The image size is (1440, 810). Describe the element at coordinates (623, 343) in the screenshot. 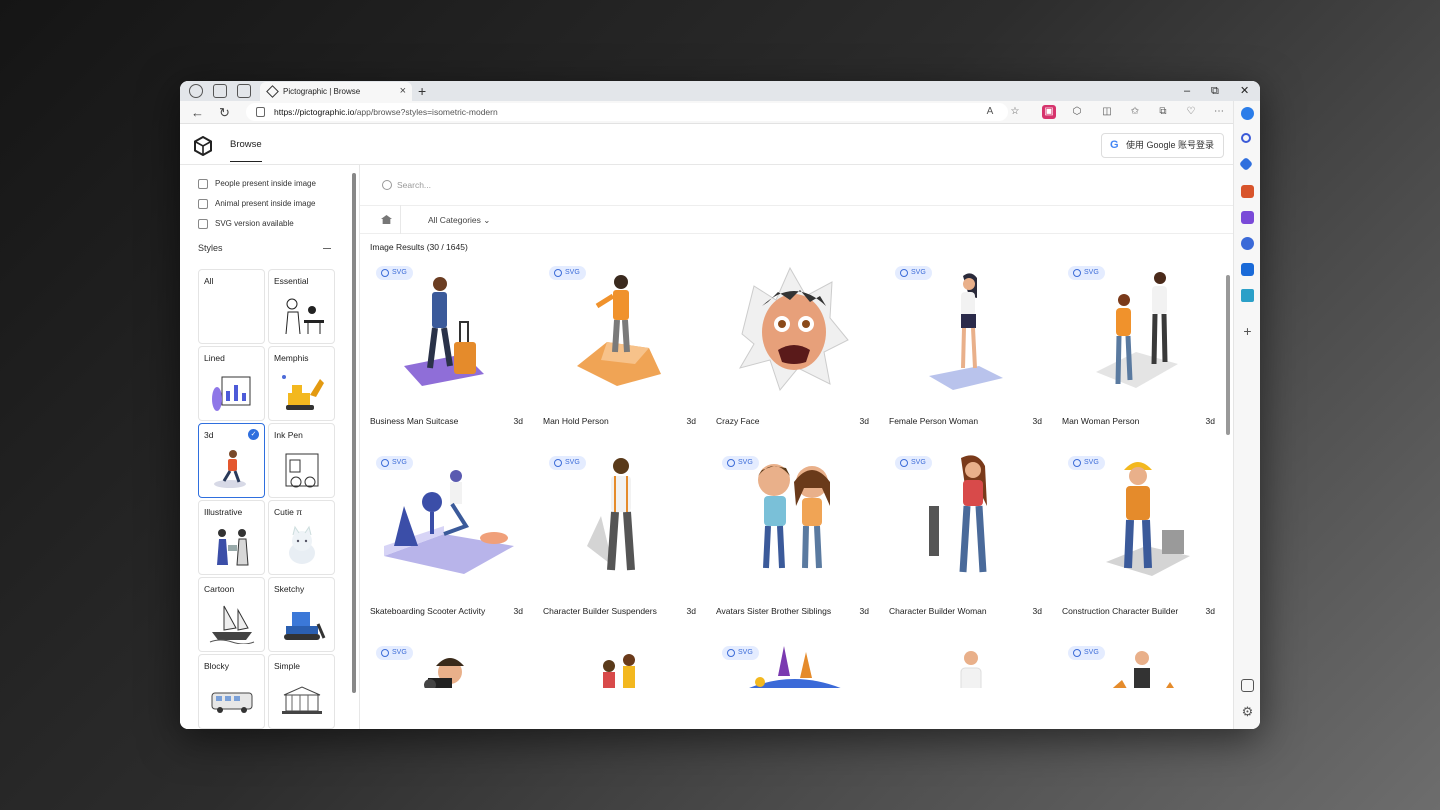

I see `result-card: SVG Man Hold Person 3d` at that location.